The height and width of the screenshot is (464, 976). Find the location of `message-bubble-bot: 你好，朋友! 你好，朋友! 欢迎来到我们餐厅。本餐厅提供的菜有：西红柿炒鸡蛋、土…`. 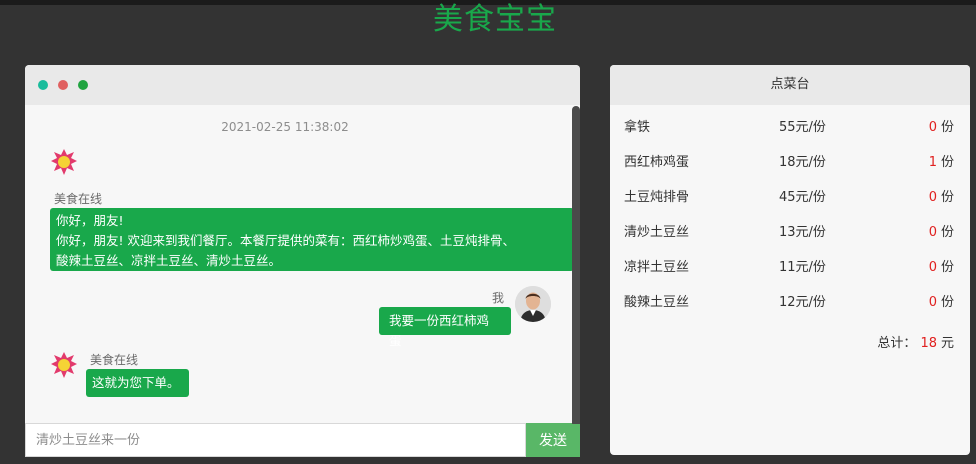

message-bubble-bot: 你好，朋友! 你好，朋友! 欢迎来到我们餐厅。本餐厅提供的菜有：西红柿炒鸡蛋、土… is located at coordinates (312, 239).